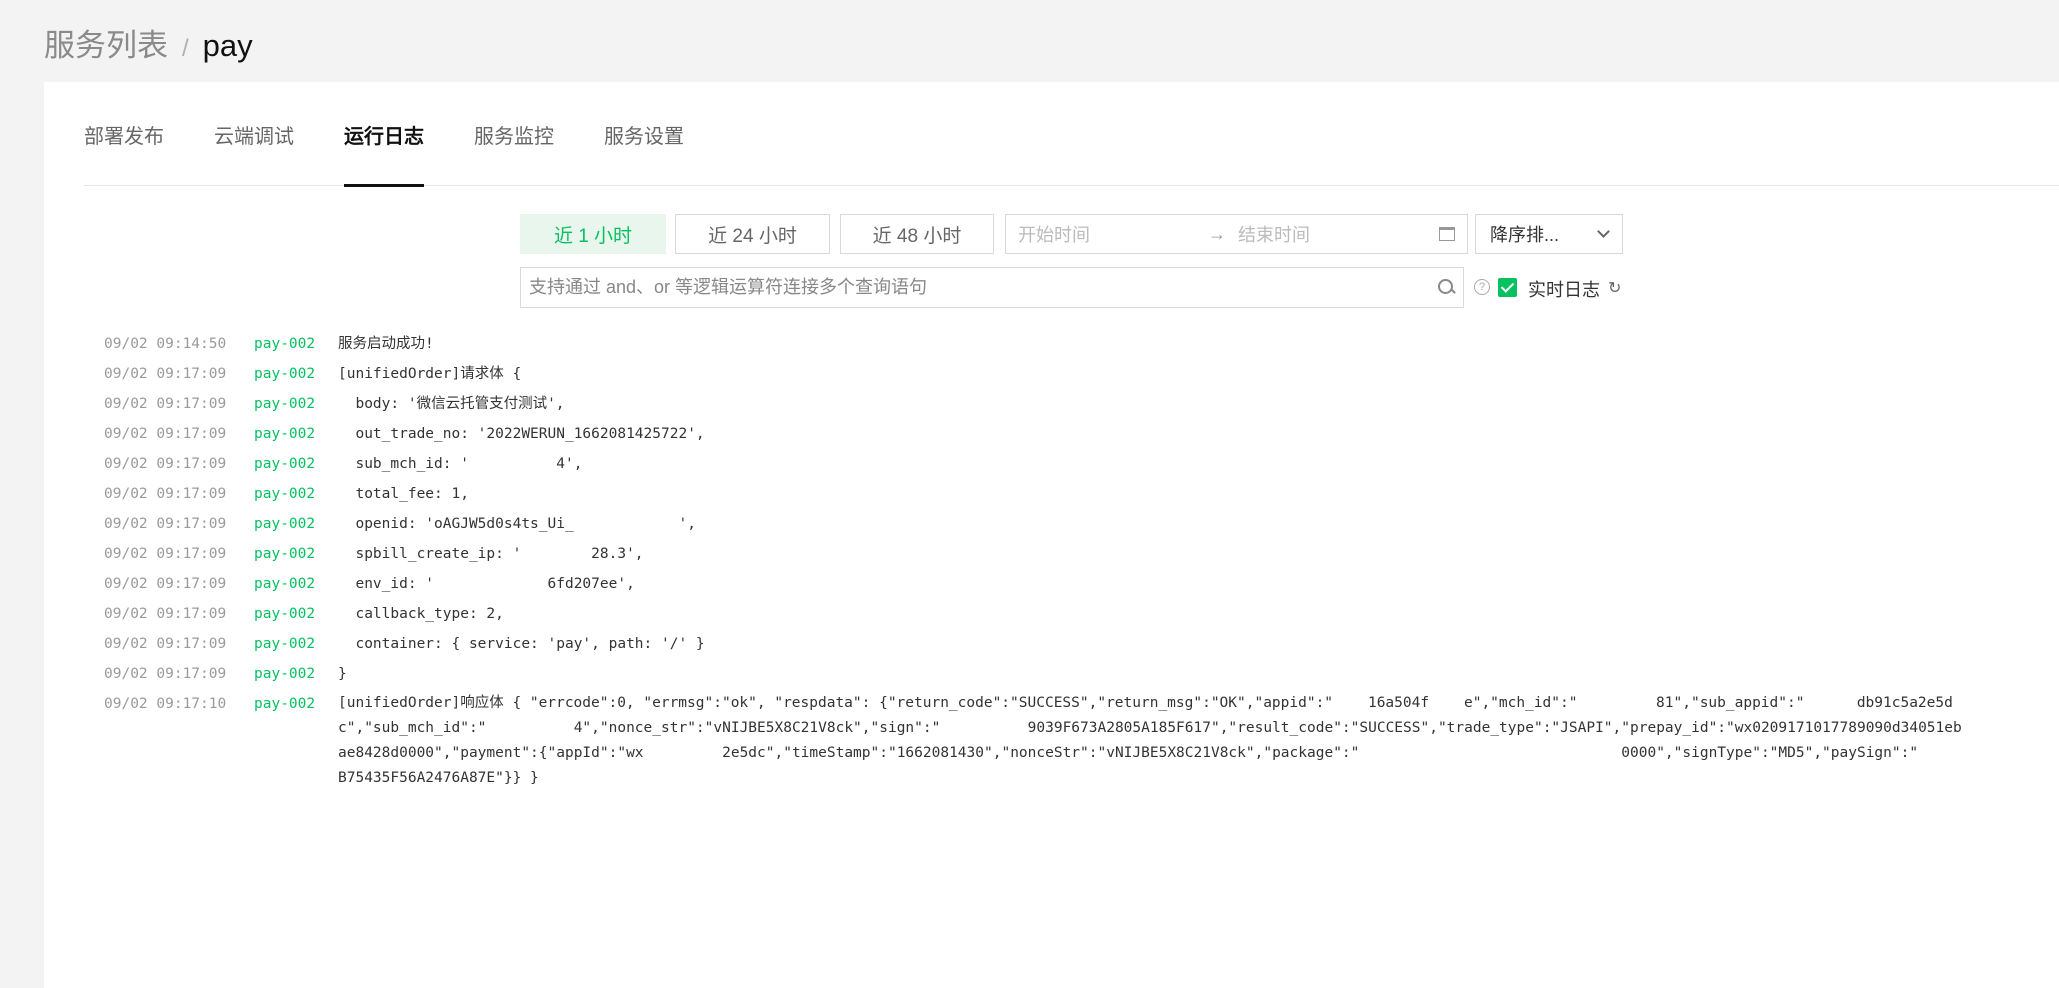  Describe the element at coordinates (644, 134) in the screenshot. I see `tab-settings: 服务设置` at that location.